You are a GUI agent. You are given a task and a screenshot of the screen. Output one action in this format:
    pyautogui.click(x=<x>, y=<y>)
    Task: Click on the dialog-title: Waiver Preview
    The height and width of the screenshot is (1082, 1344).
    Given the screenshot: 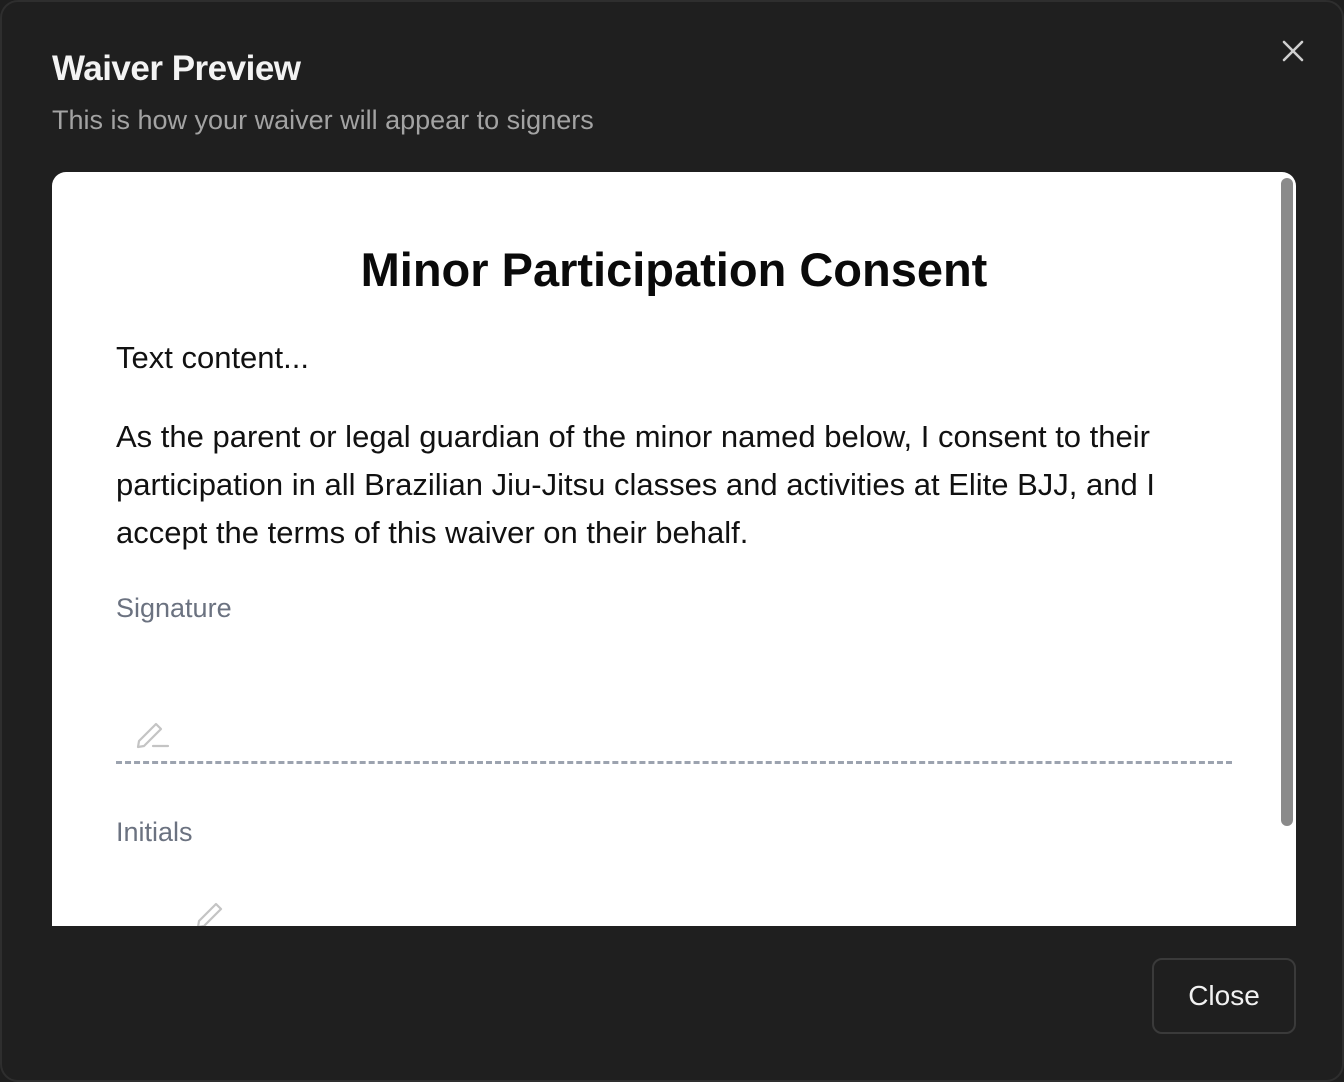 What is the action you would take?
    pyautogui.click(x=176, y=68)
    